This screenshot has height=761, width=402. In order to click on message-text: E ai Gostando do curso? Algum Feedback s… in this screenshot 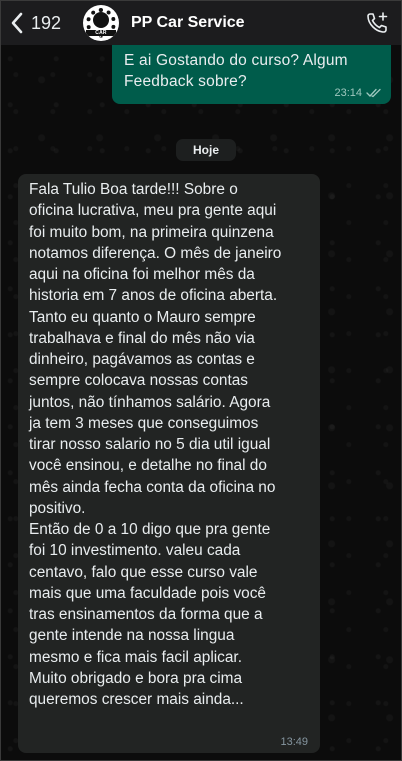, I will do `click(236, 71)`.